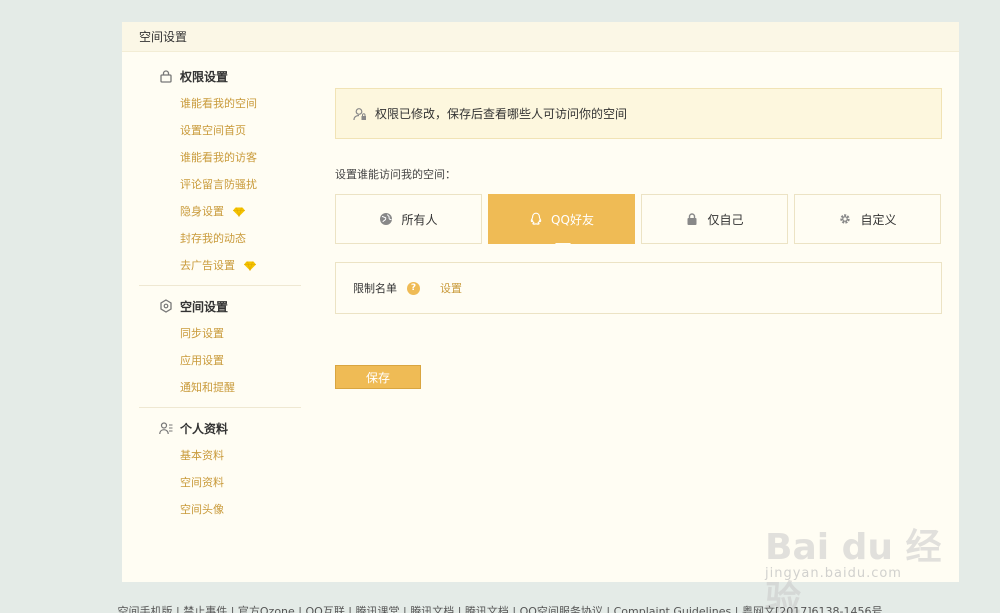 The width and height of the screenshot is (1000, 613). I want to click on access-option-label: 所有人, so click(419, 219).